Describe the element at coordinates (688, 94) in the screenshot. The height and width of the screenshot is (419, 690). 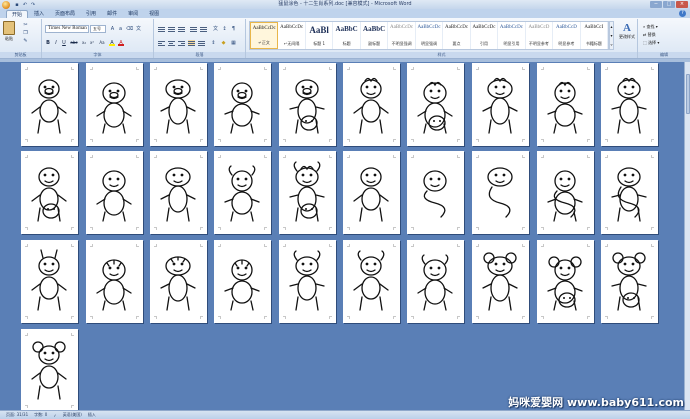
I see `scrollbar-thumb` at that location.